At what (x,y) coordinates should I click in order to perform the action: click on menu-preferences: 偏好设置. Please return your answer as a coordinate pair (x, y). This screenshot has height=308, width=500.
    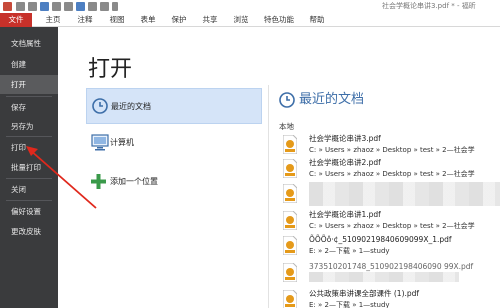
    Looking at the image, I should click on (29, 211).